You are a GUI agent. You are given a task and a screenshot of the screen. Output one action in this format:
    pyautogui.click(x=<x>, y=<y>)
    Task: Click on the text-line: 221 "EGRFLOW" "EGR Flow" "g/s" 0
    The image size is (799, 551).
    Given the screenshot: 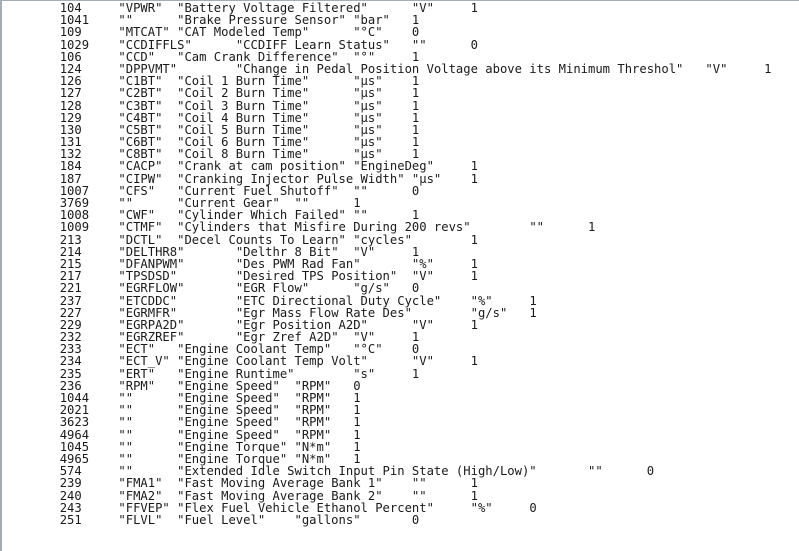 What is the action you would take?
    pyautogui.click(x=210, y=288)
    